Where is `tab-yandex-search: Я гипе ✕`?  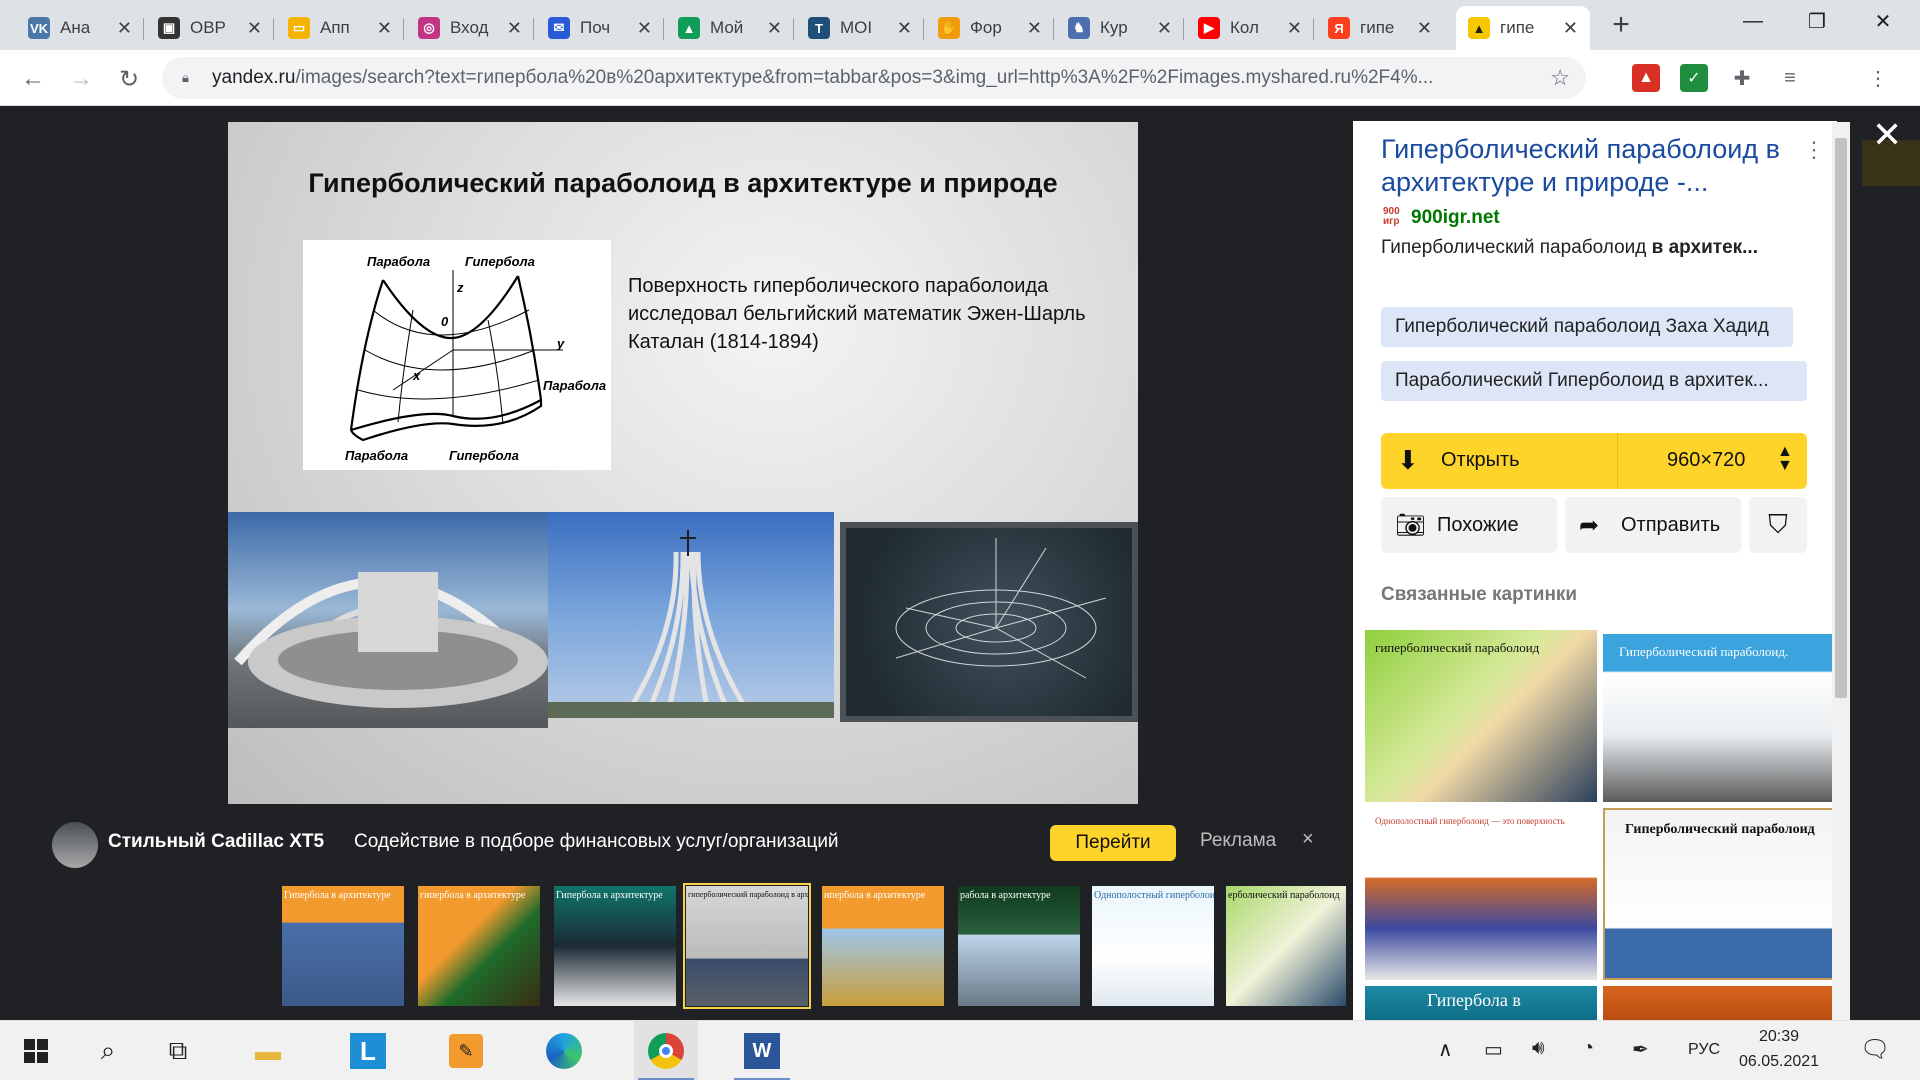 tab-yandex-search: Я гипе ✕ is located at coordinates (1380, 28).